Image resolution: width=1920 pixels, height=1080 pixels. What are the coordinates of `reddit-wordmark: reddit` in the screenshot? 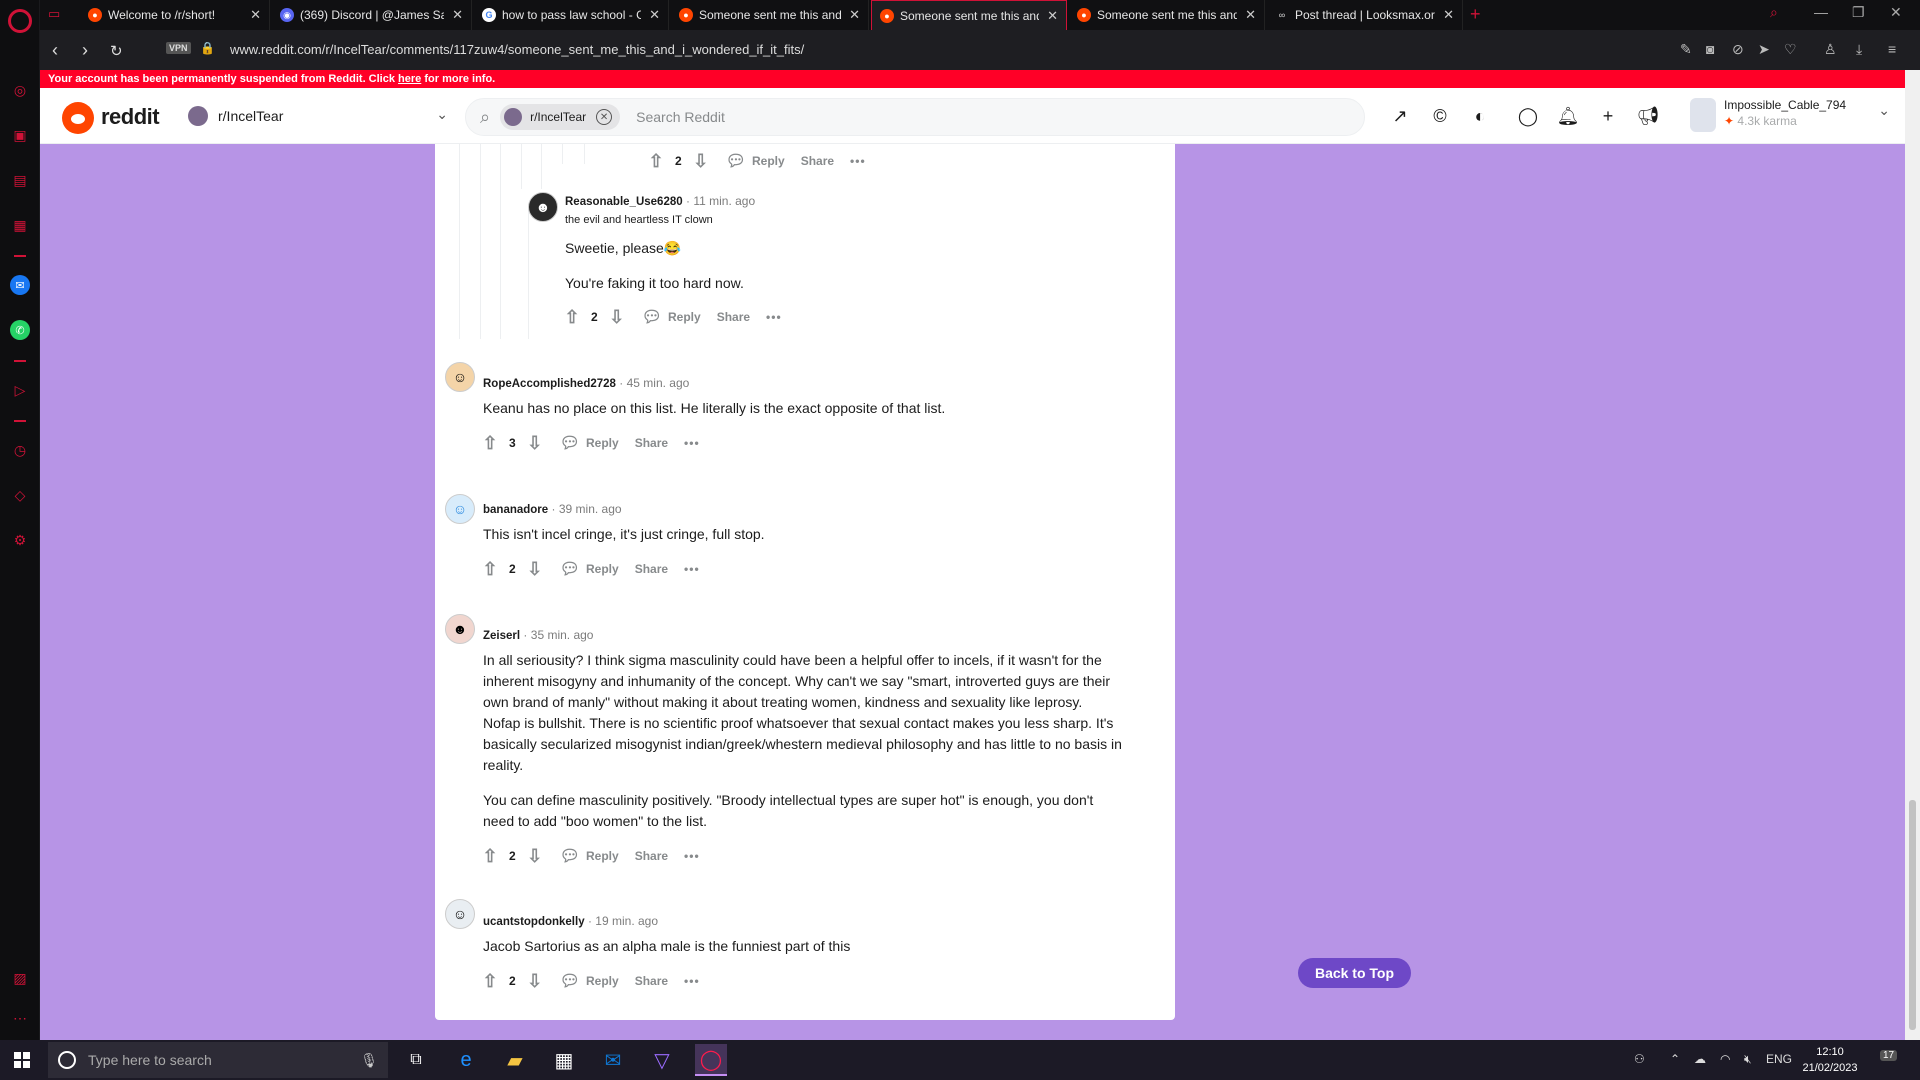 It's located at (130, 117).